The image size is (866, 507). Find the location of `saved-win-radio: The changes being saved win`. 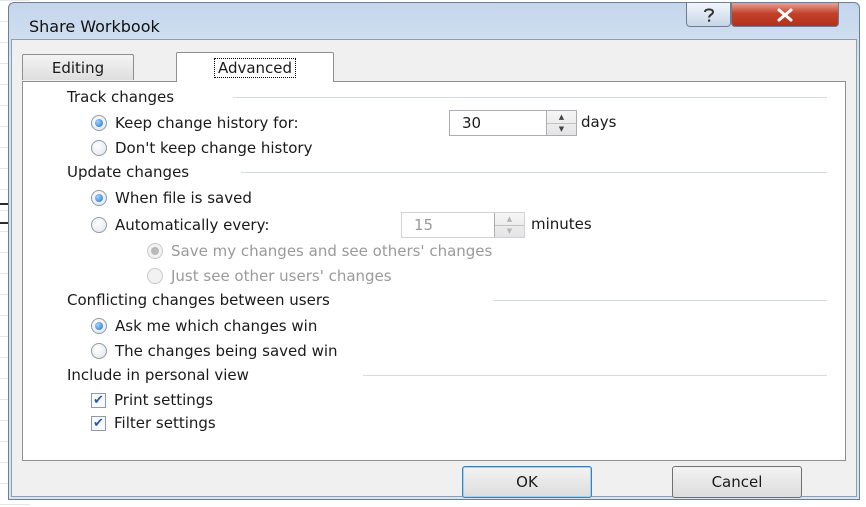

saved-win-radio: The changes being saved win is located at coordinates (214, 351).